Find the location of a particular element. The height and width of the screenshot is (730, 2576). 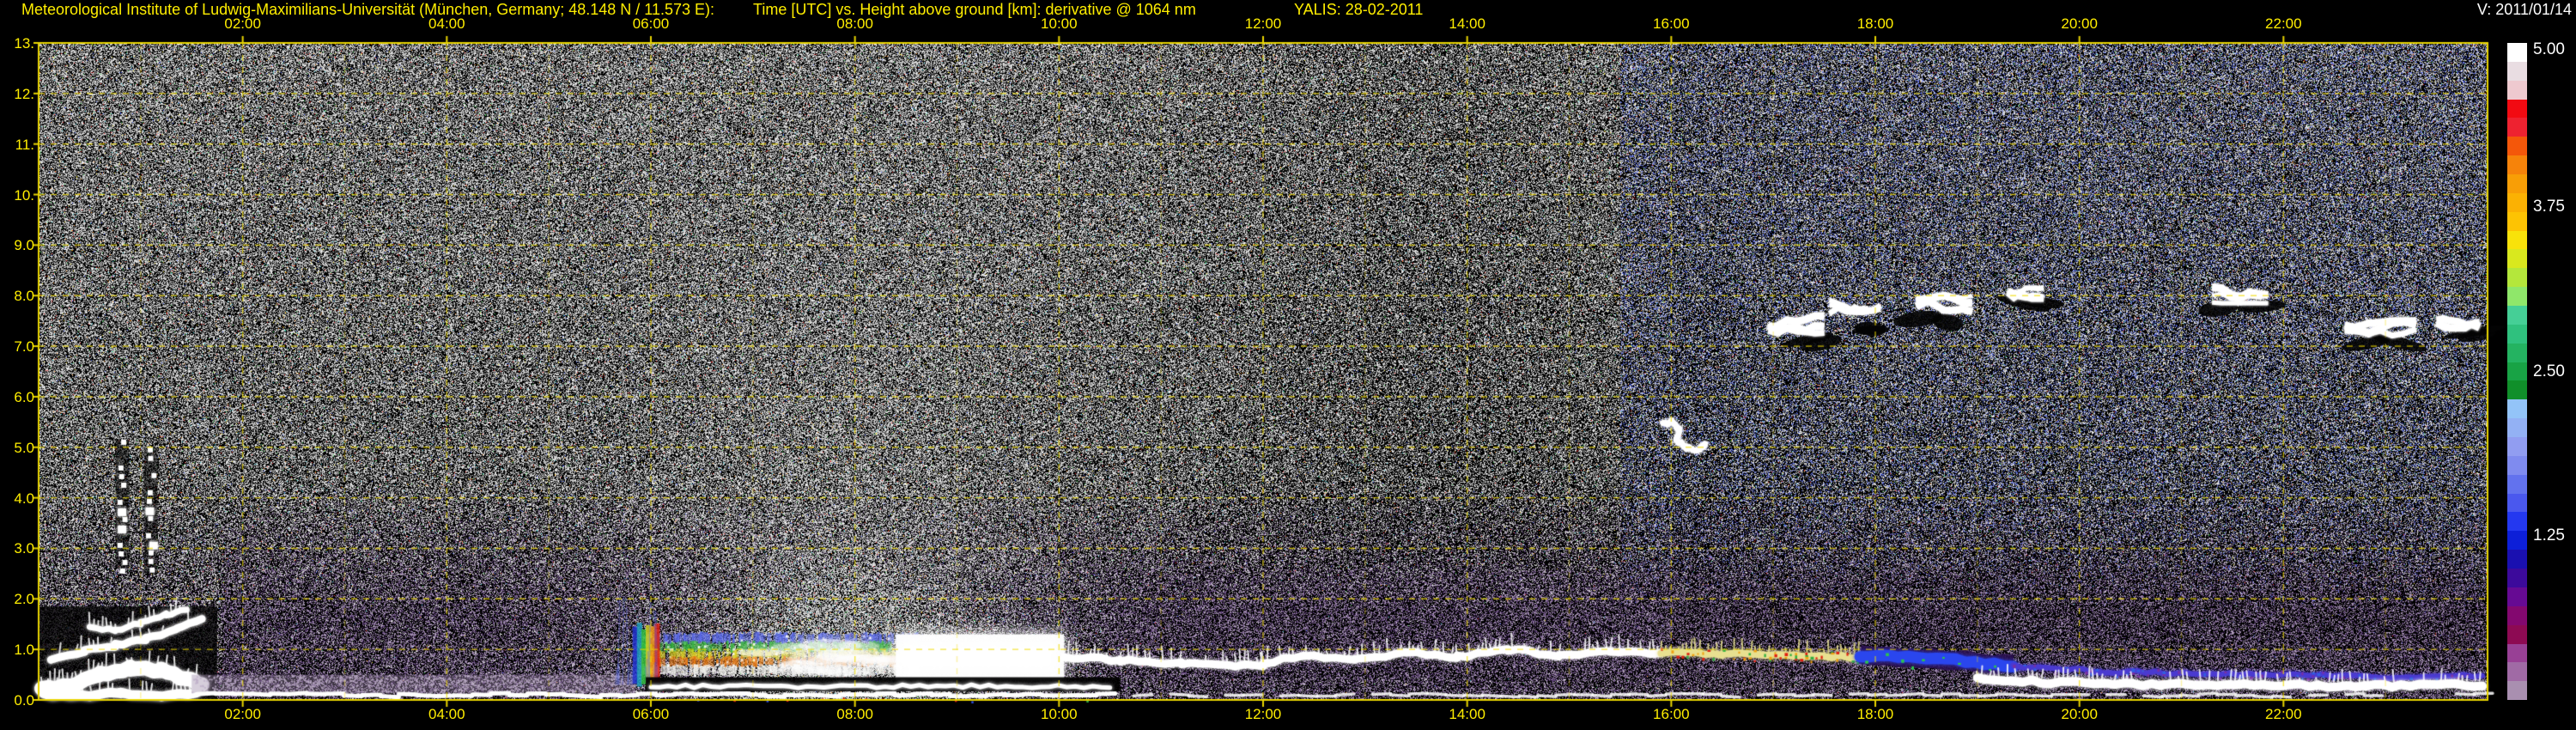

y-axis-tick-label: 8.0 is located at coordinates (24, 296).